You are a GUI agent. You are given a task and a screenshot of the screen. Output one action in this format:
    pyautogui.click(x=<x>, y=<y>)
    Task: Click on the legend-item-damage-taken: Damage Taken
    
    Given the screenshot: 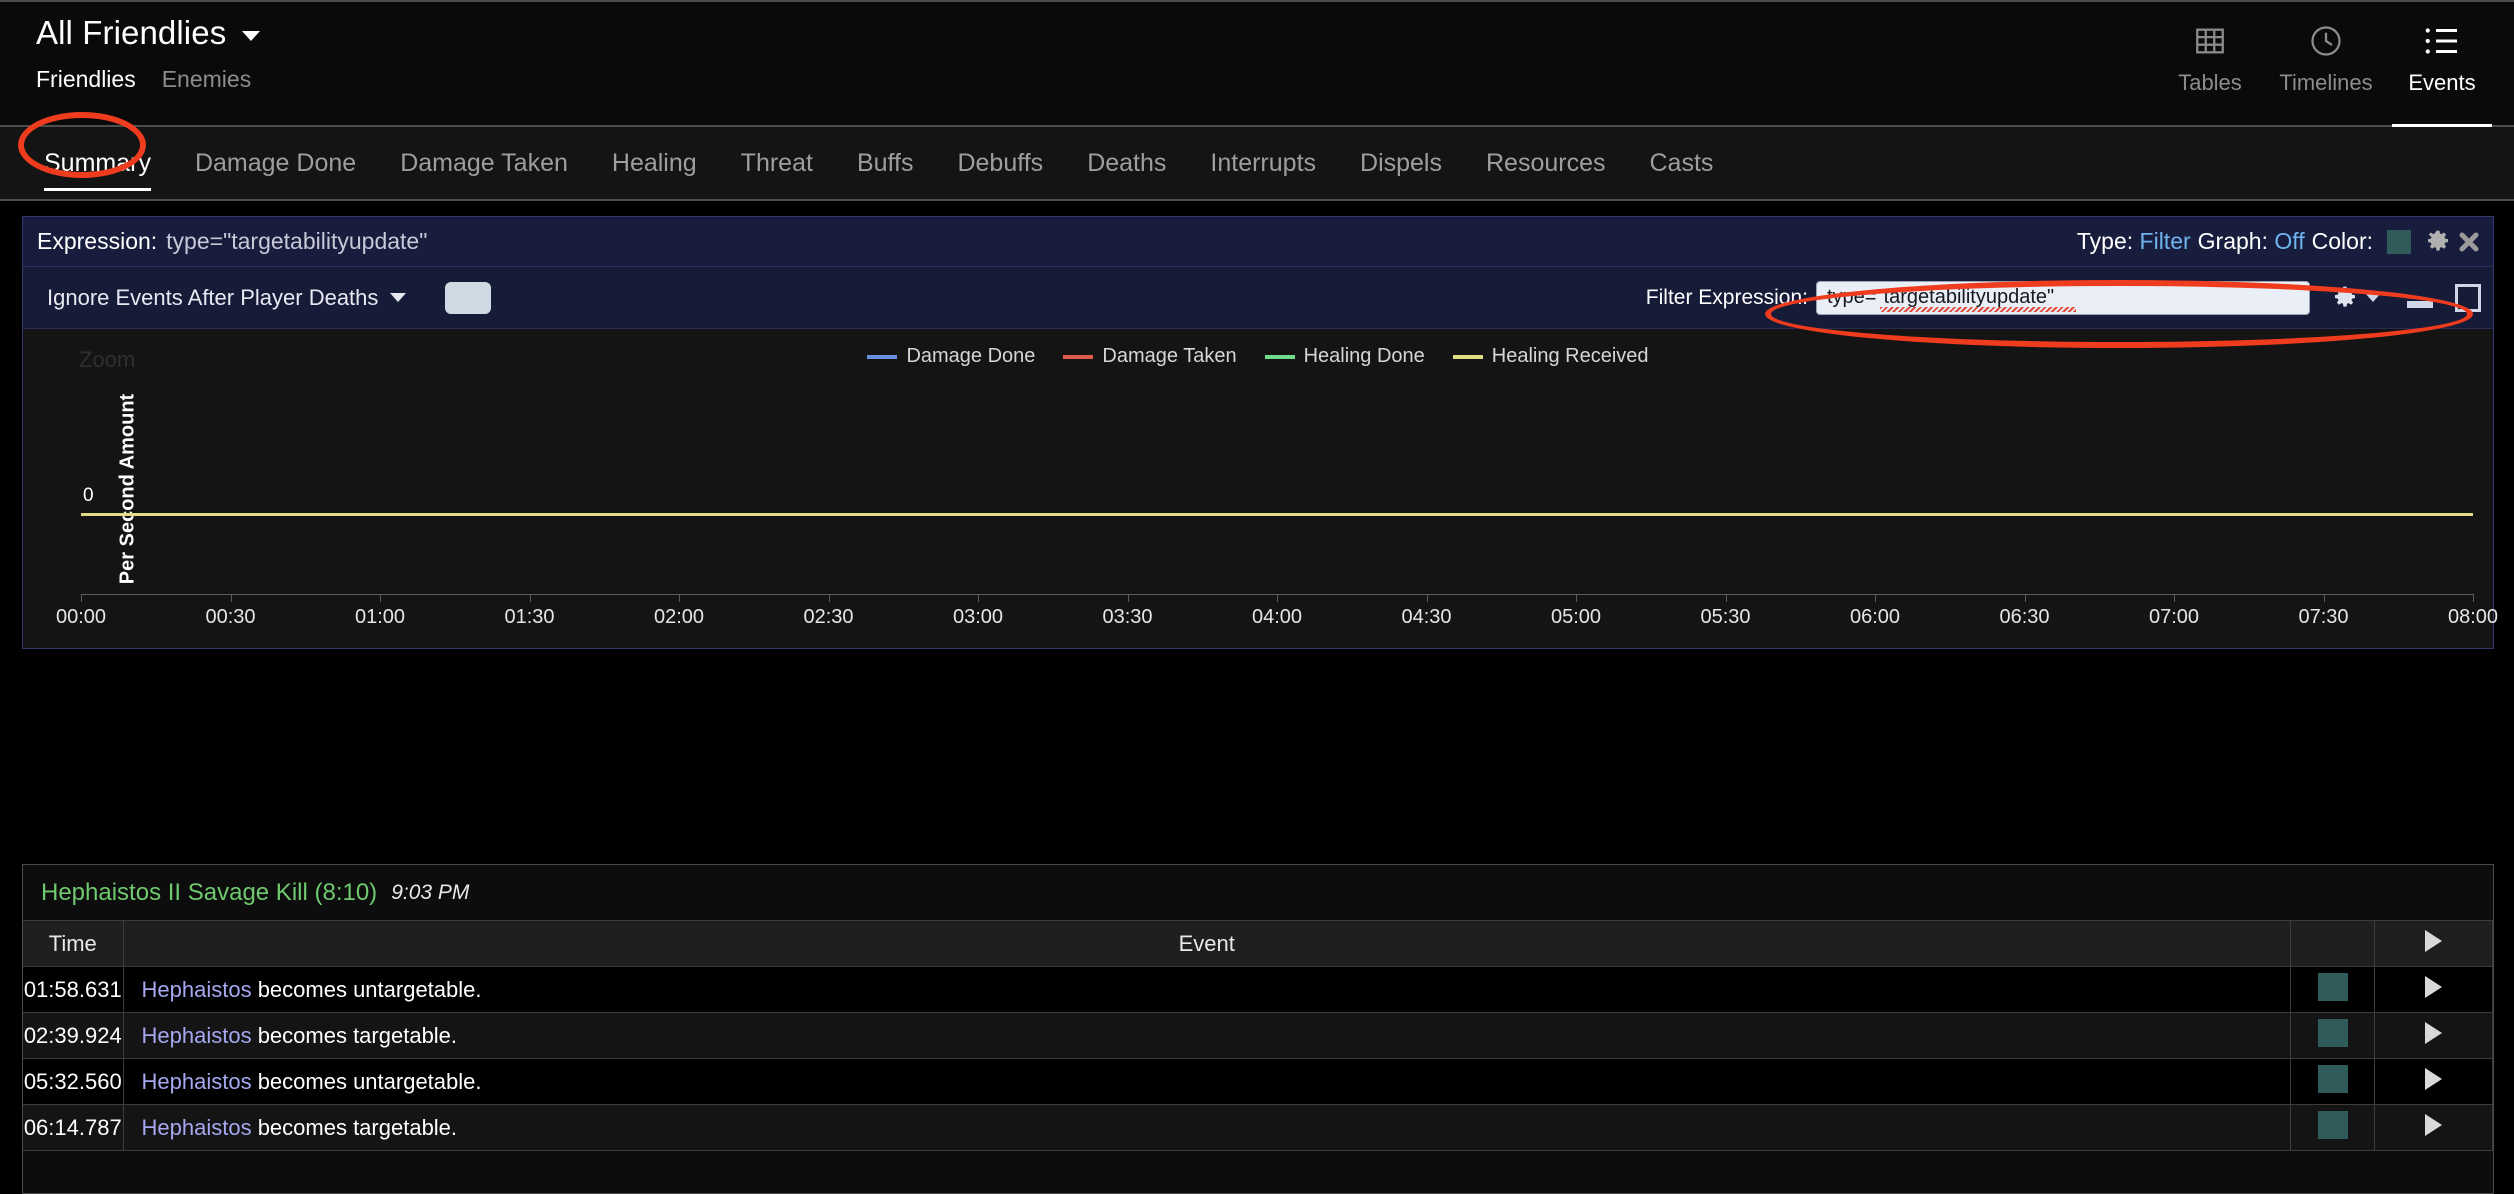 What is the action you would take?
    pyautogui.click(x=1150, y=356)
    